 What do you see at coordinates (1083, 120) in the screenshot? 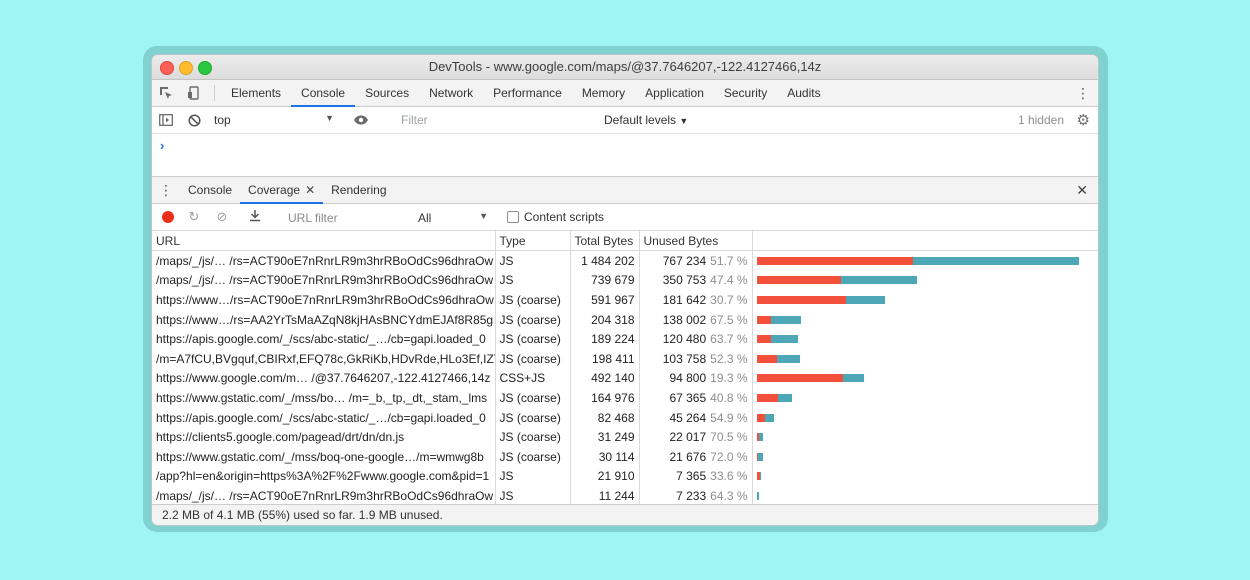
I see `gear-icon: ⚙` at bounding box center [1083, 120].